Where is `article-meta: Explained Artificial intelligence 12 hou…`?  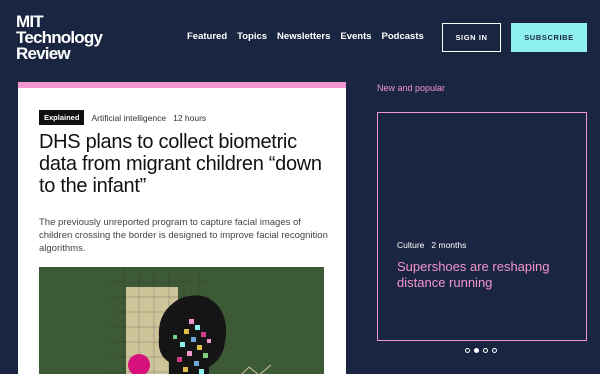 article-meta: Explained Artificial intelligence 12 hou… is located at coordinates (122, 117).